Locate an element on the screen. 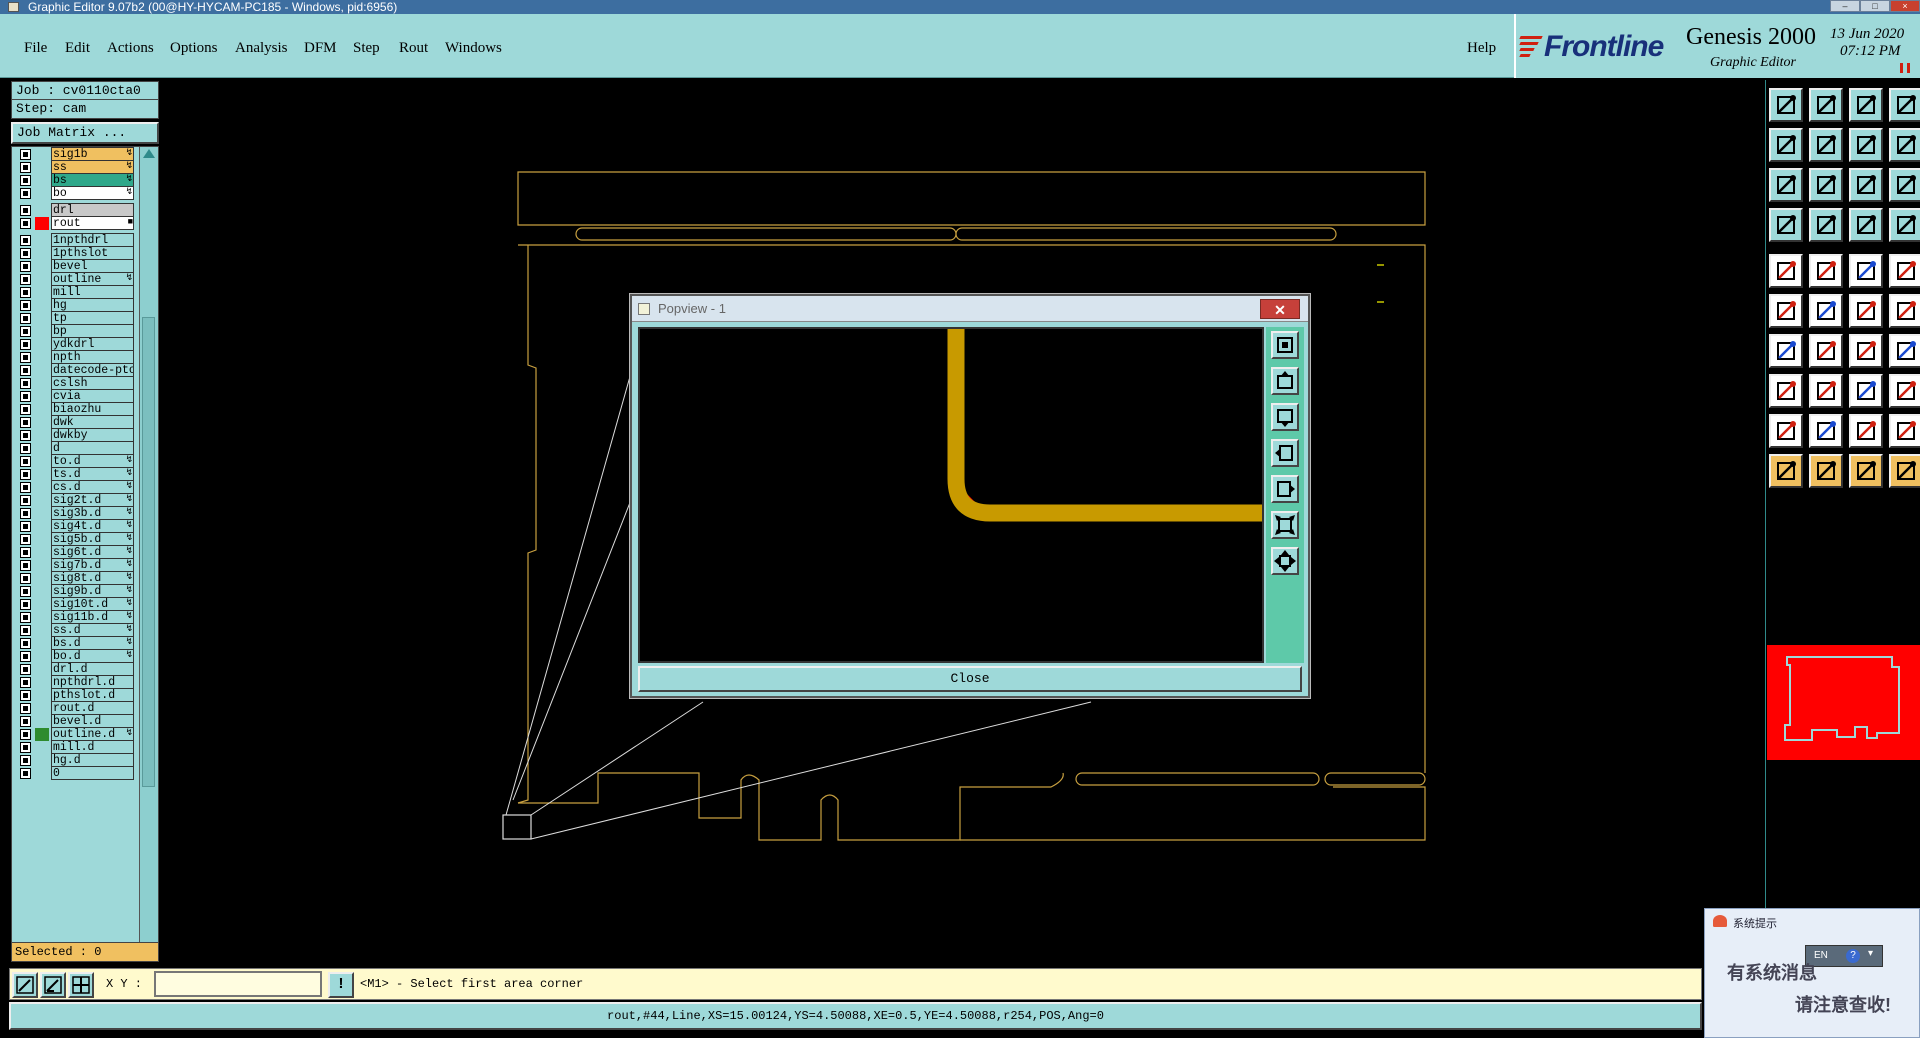 This screenshot has height=1038, width=1920. vector-icon is located at coordinates (1866, 311).